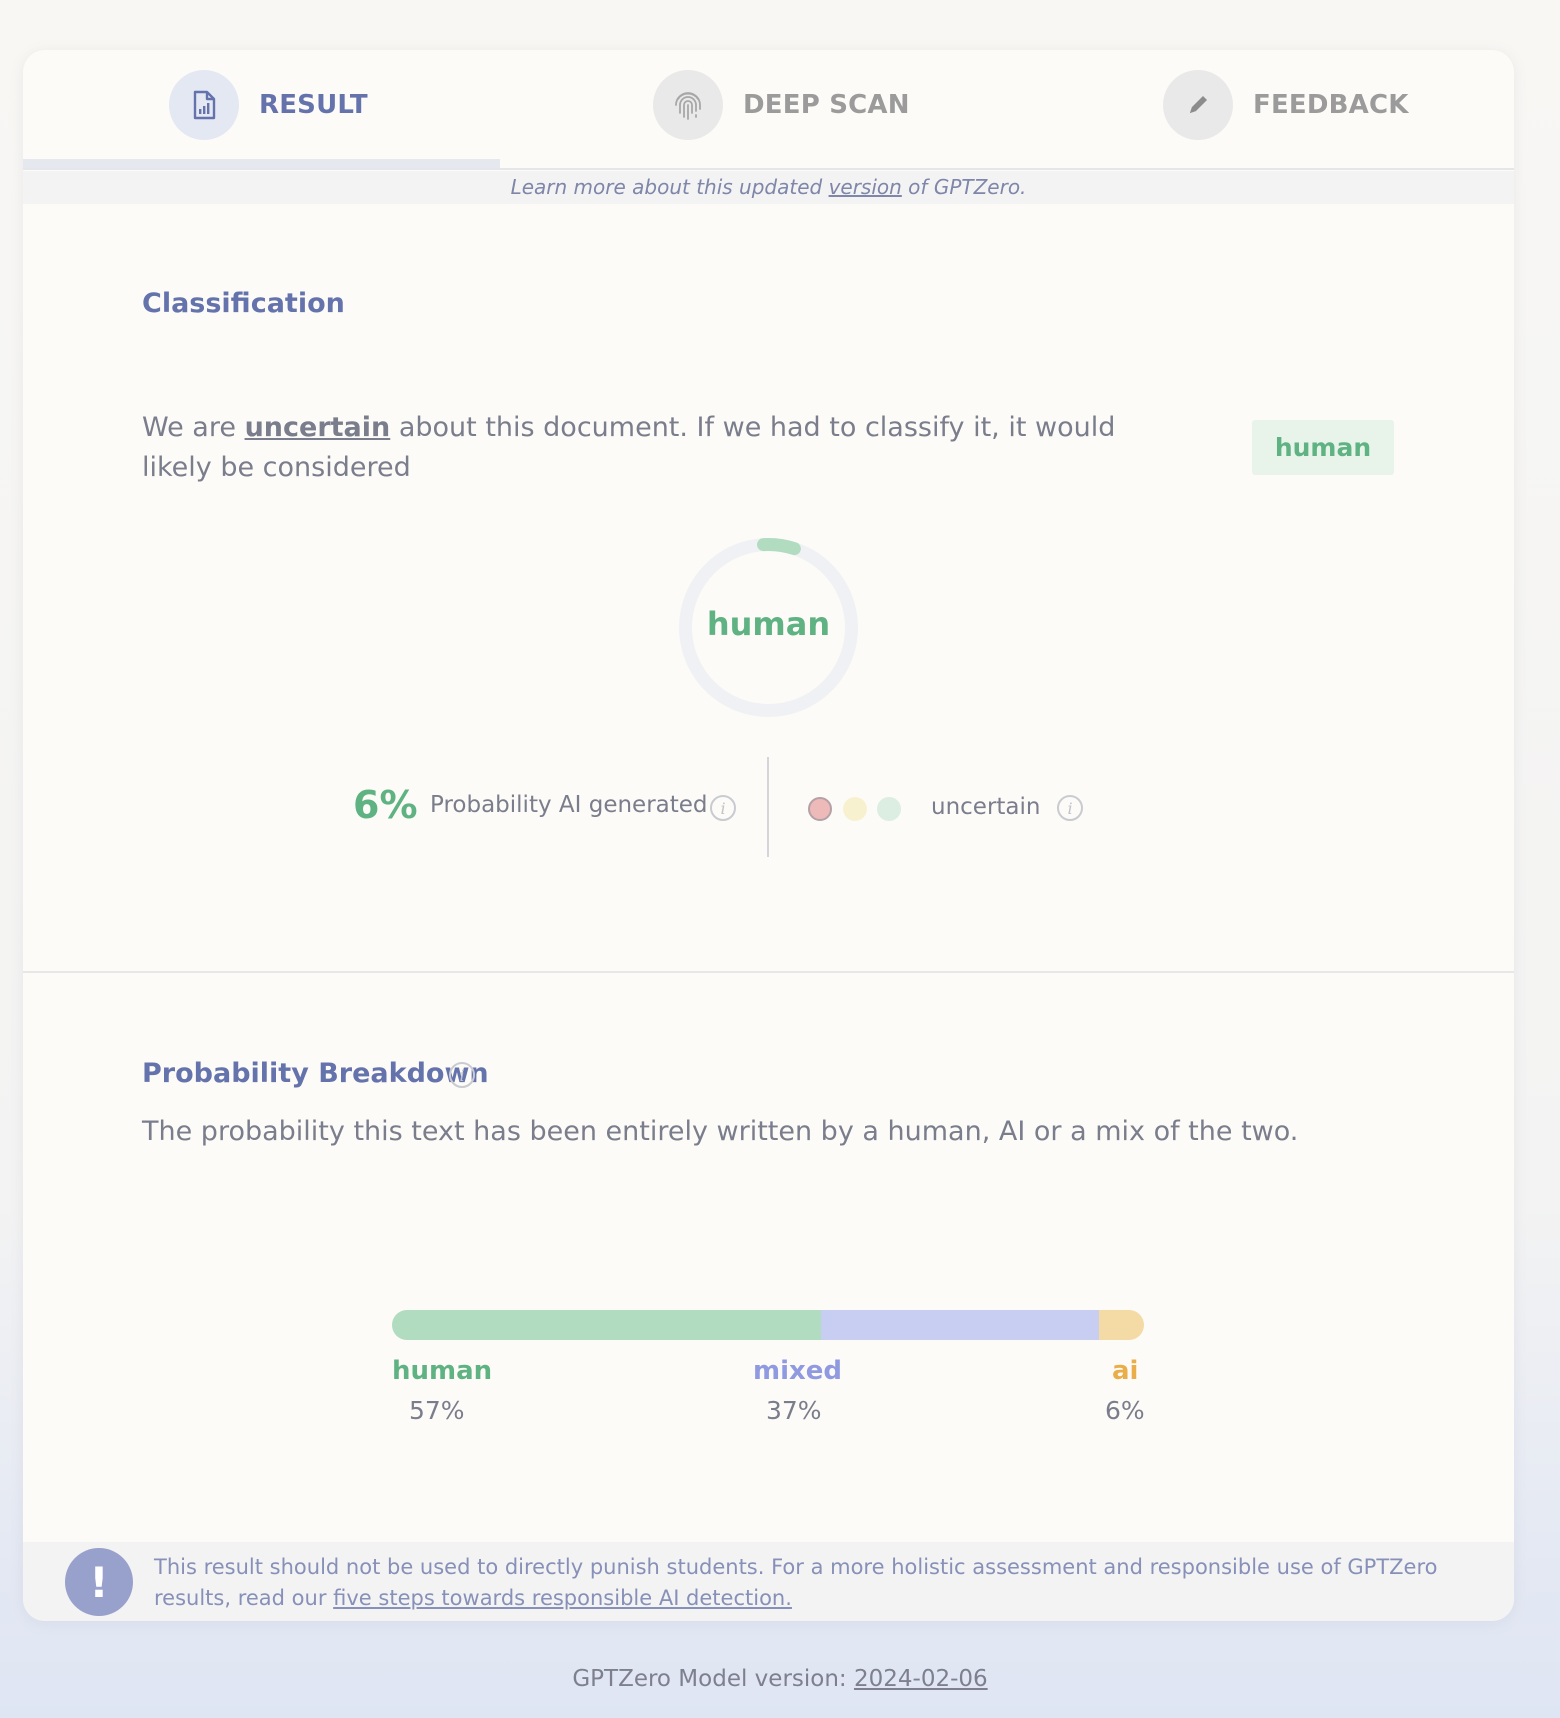 This screenshot has height=1718, width=1560. Describe the element at coordinates (99, 1582) in the screenshot. I see `exclamation-icon: !` at that location.